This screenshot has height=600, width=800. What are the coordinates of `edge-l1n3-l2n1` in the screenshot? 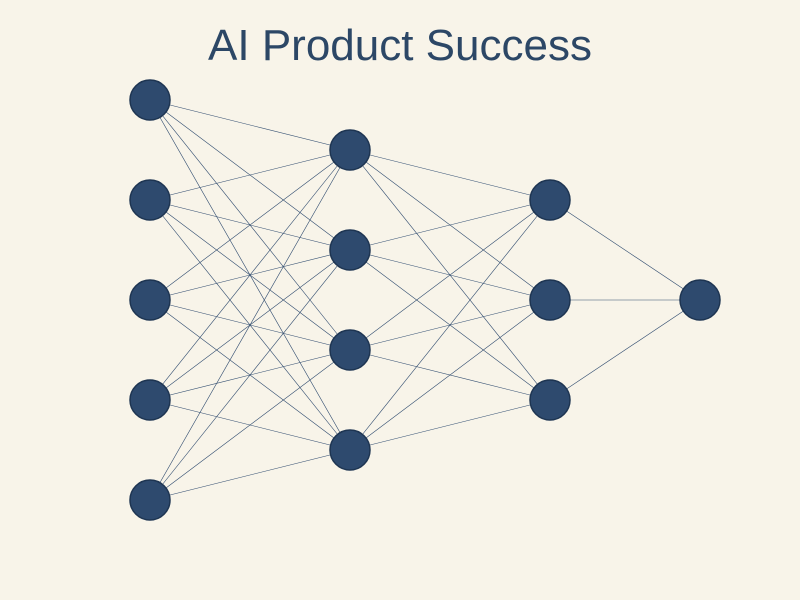 It's located at (450, 375).